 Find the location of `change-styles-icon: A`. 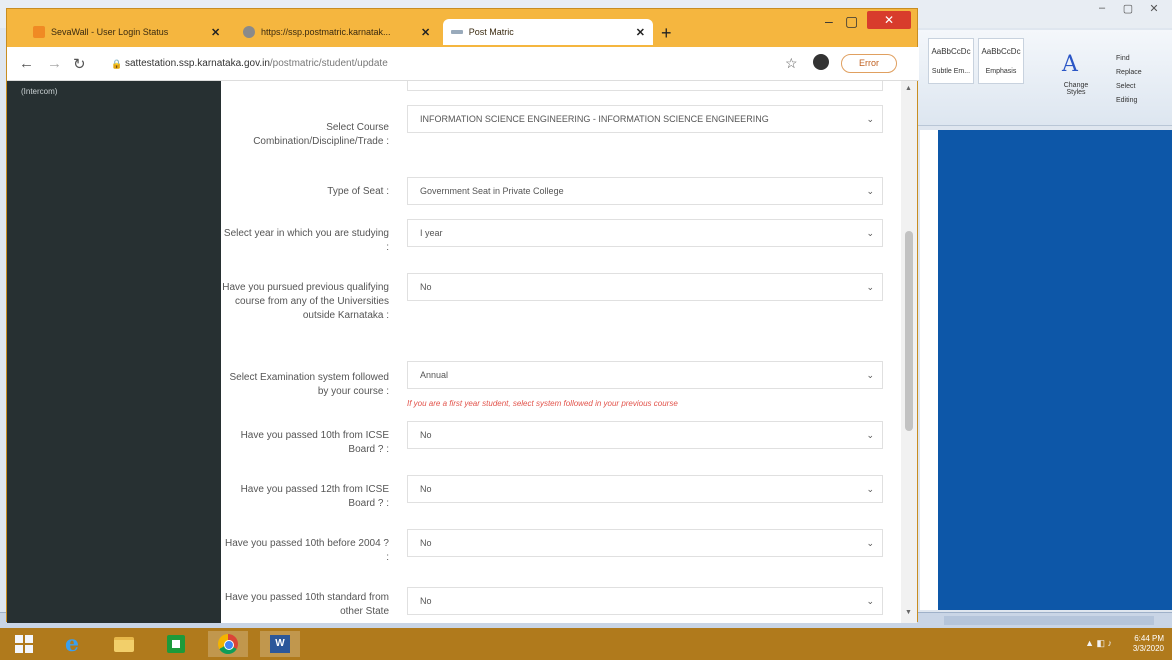

change-styles-icon: A is located at coordinates (1070, 64).